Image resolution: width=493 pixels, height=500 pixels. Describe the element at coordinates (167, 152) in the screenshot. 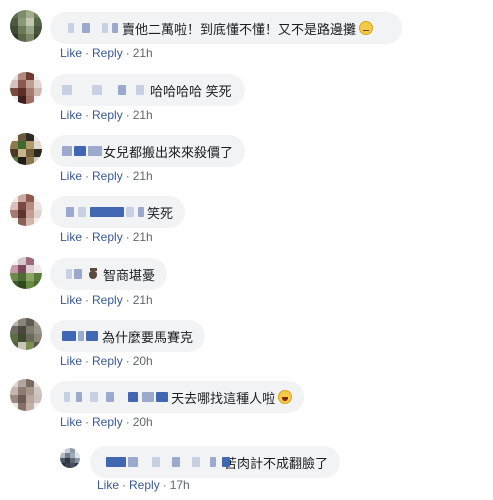

I see `comment-text: 女兒都搬出來來殺價了` at that location.